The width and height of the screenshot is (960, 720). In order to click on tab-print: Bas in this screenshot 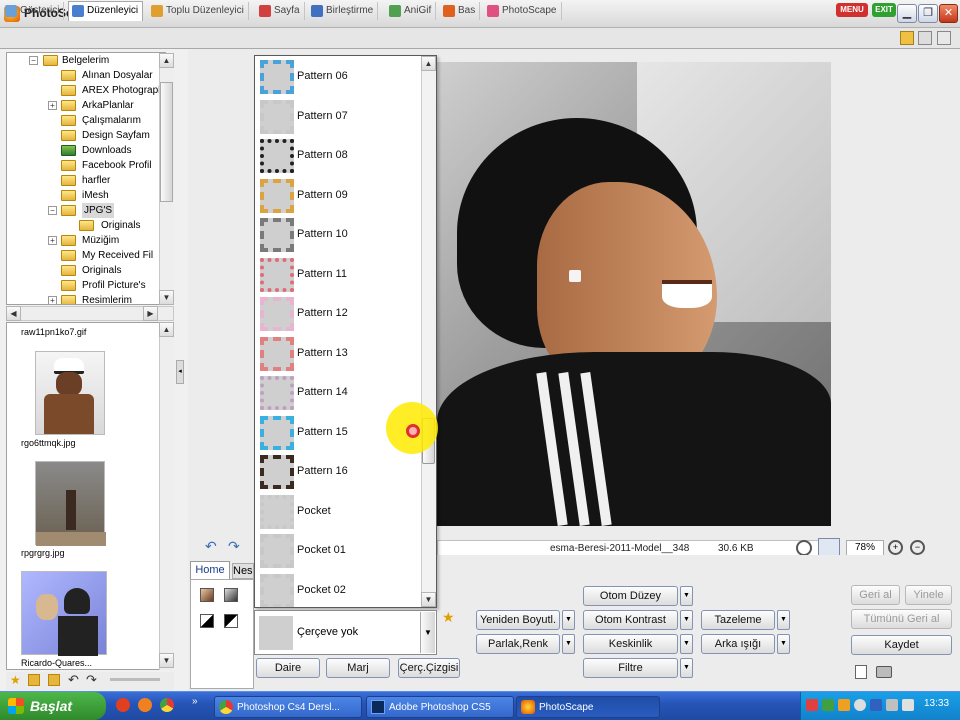, I will do `click(460, 11)`.